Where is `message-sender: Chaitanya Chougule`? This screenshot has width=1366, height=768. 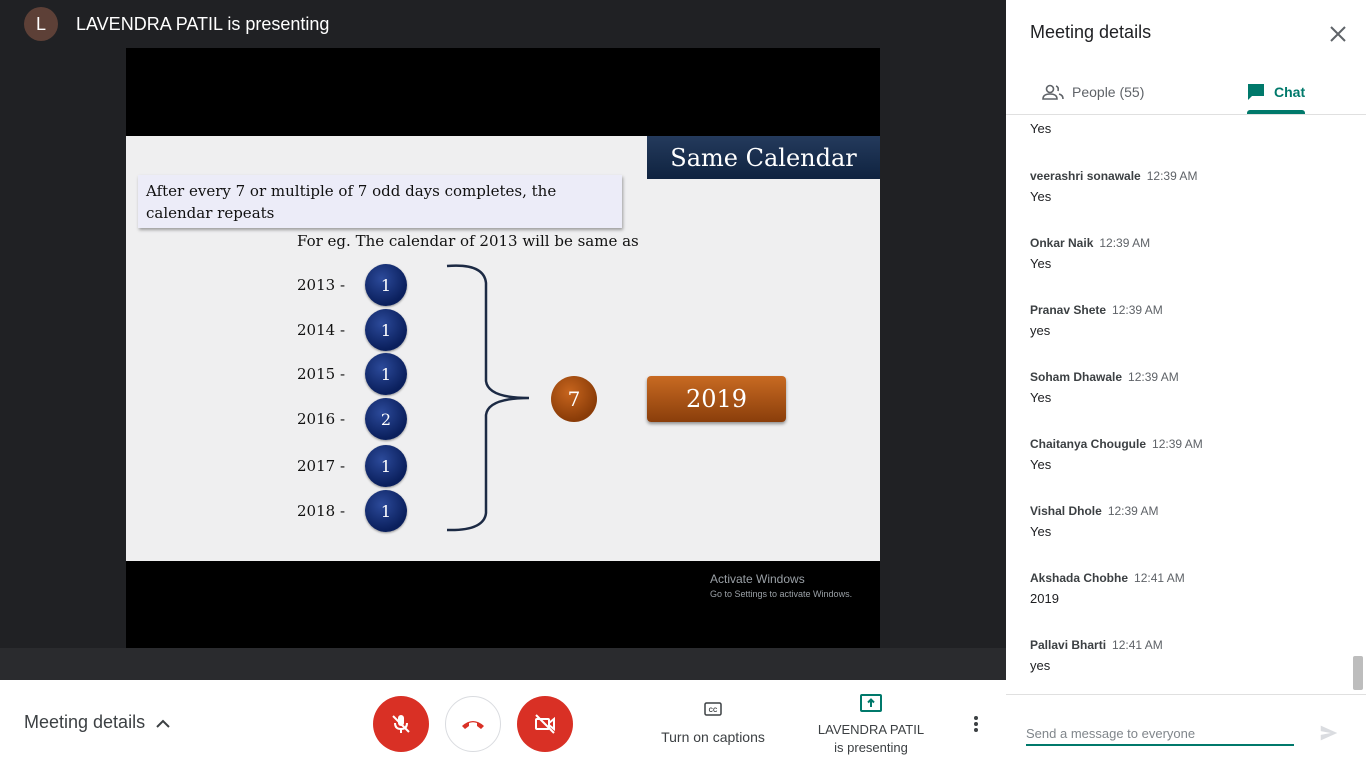 message-sender: Chaitanya Chougule is located at coordinates (1088, 444).